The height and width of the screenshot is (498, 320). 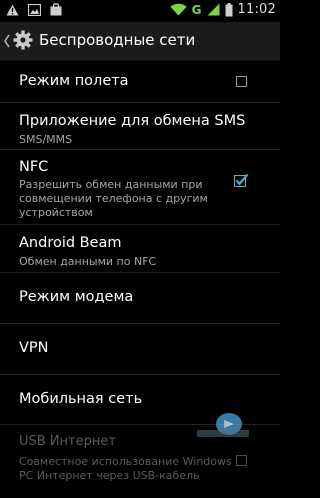 What do you see at coordinates (56, 9) in the screenshot?
I see `bag-icon` at bounding box center [56, 9].